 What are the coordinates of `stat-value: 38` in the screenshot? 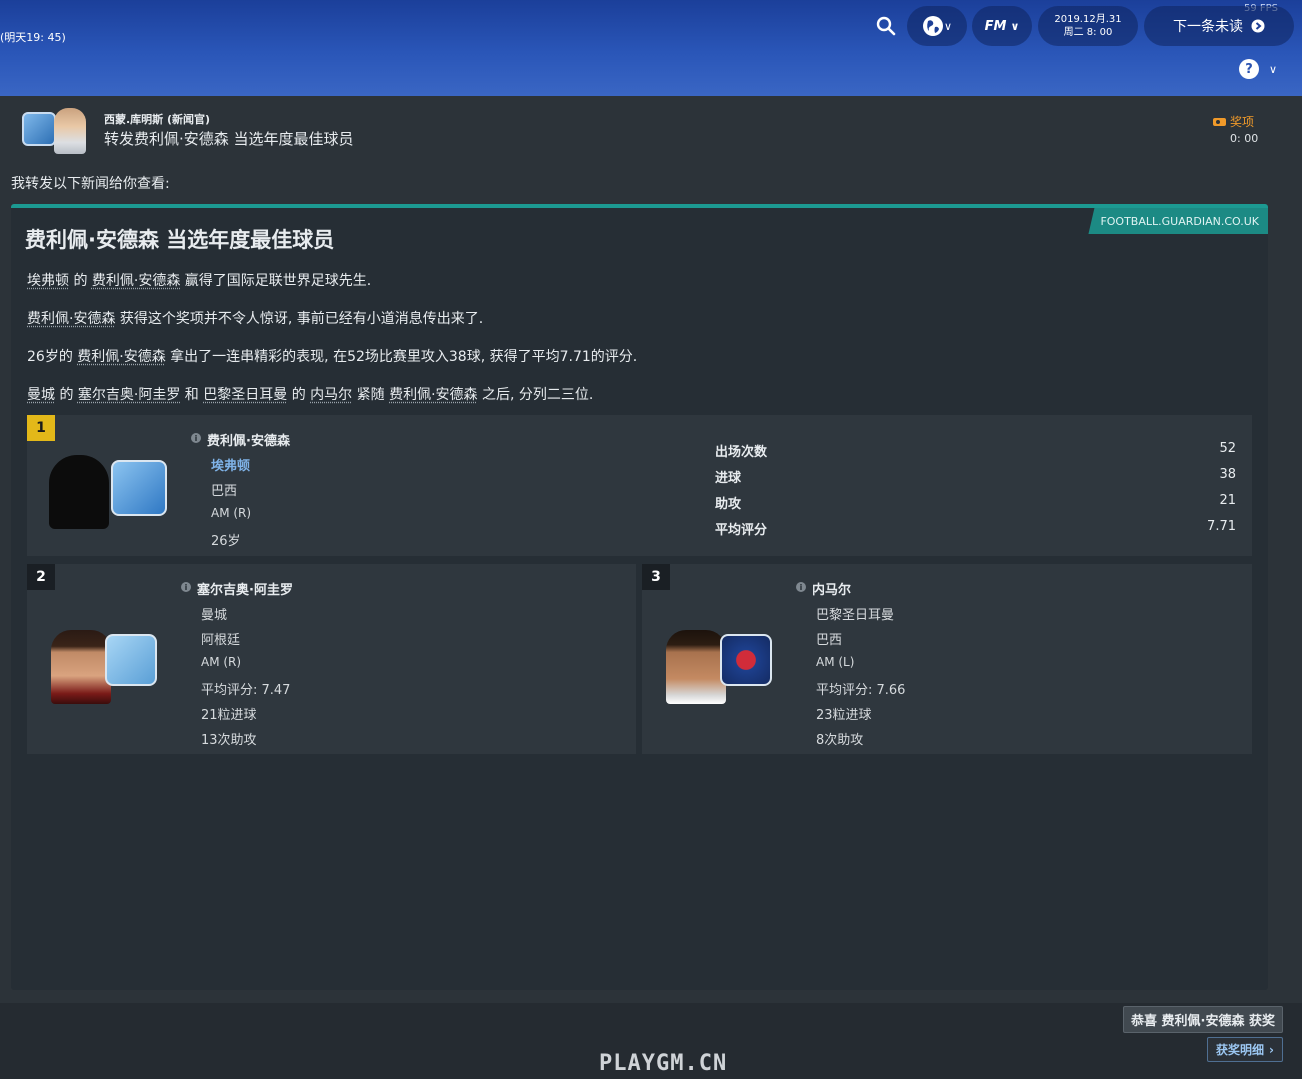 It's located at (1227, 474).